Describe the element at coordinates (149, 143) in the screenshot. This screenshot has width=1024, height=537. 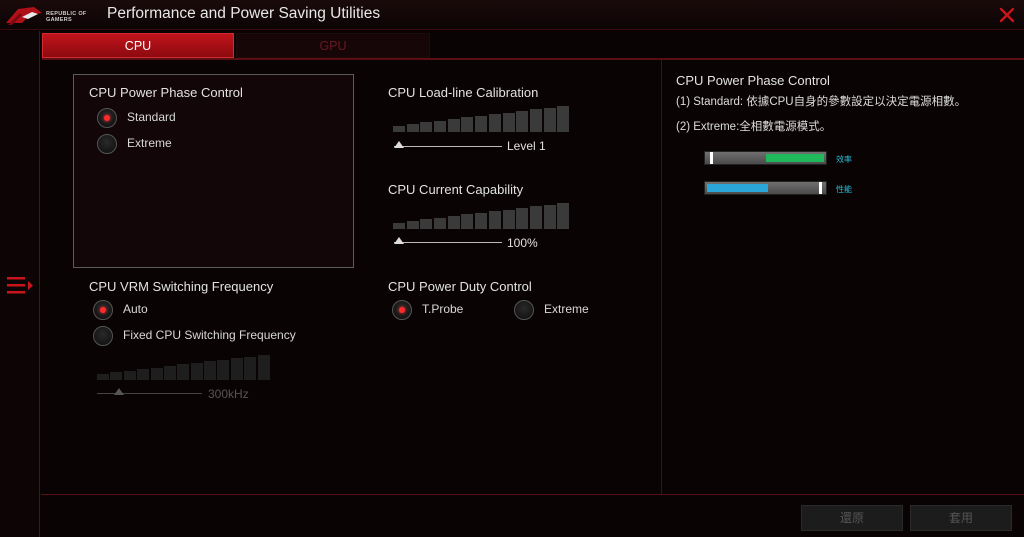
I see `radio-extreme-label: Extreme` at that location.